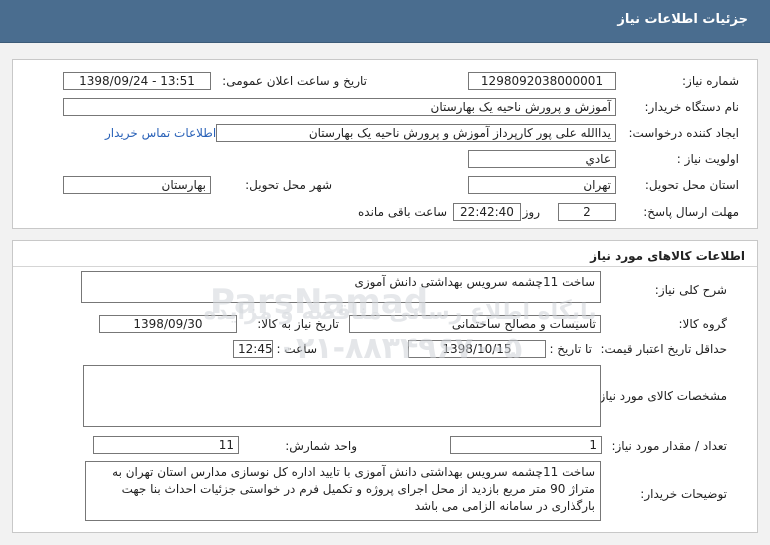  I want to click on announce-field: 1398/09/24 - 13:51, so click(137, 81).